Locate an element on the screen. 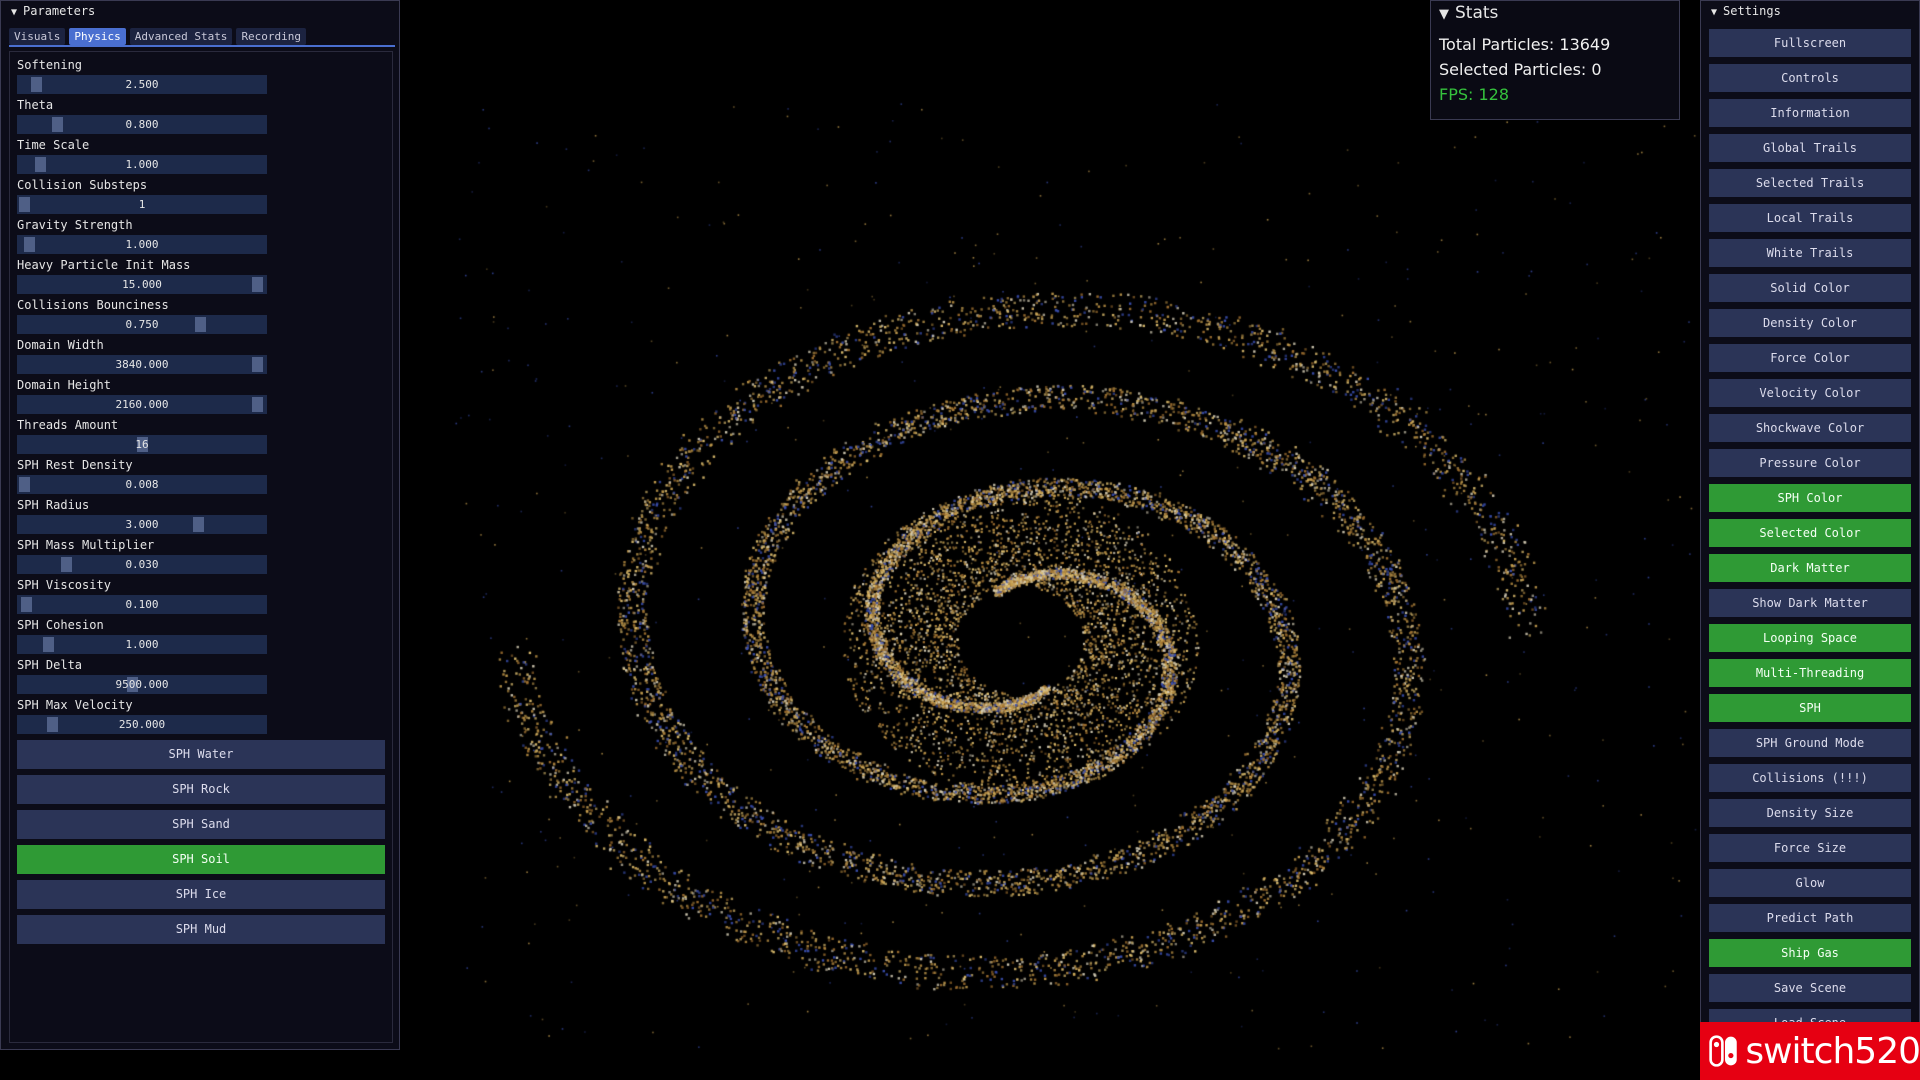 This screenshot has height=1080, width=1920. slider-value: 2.500 is located at coordinates (142, 84).